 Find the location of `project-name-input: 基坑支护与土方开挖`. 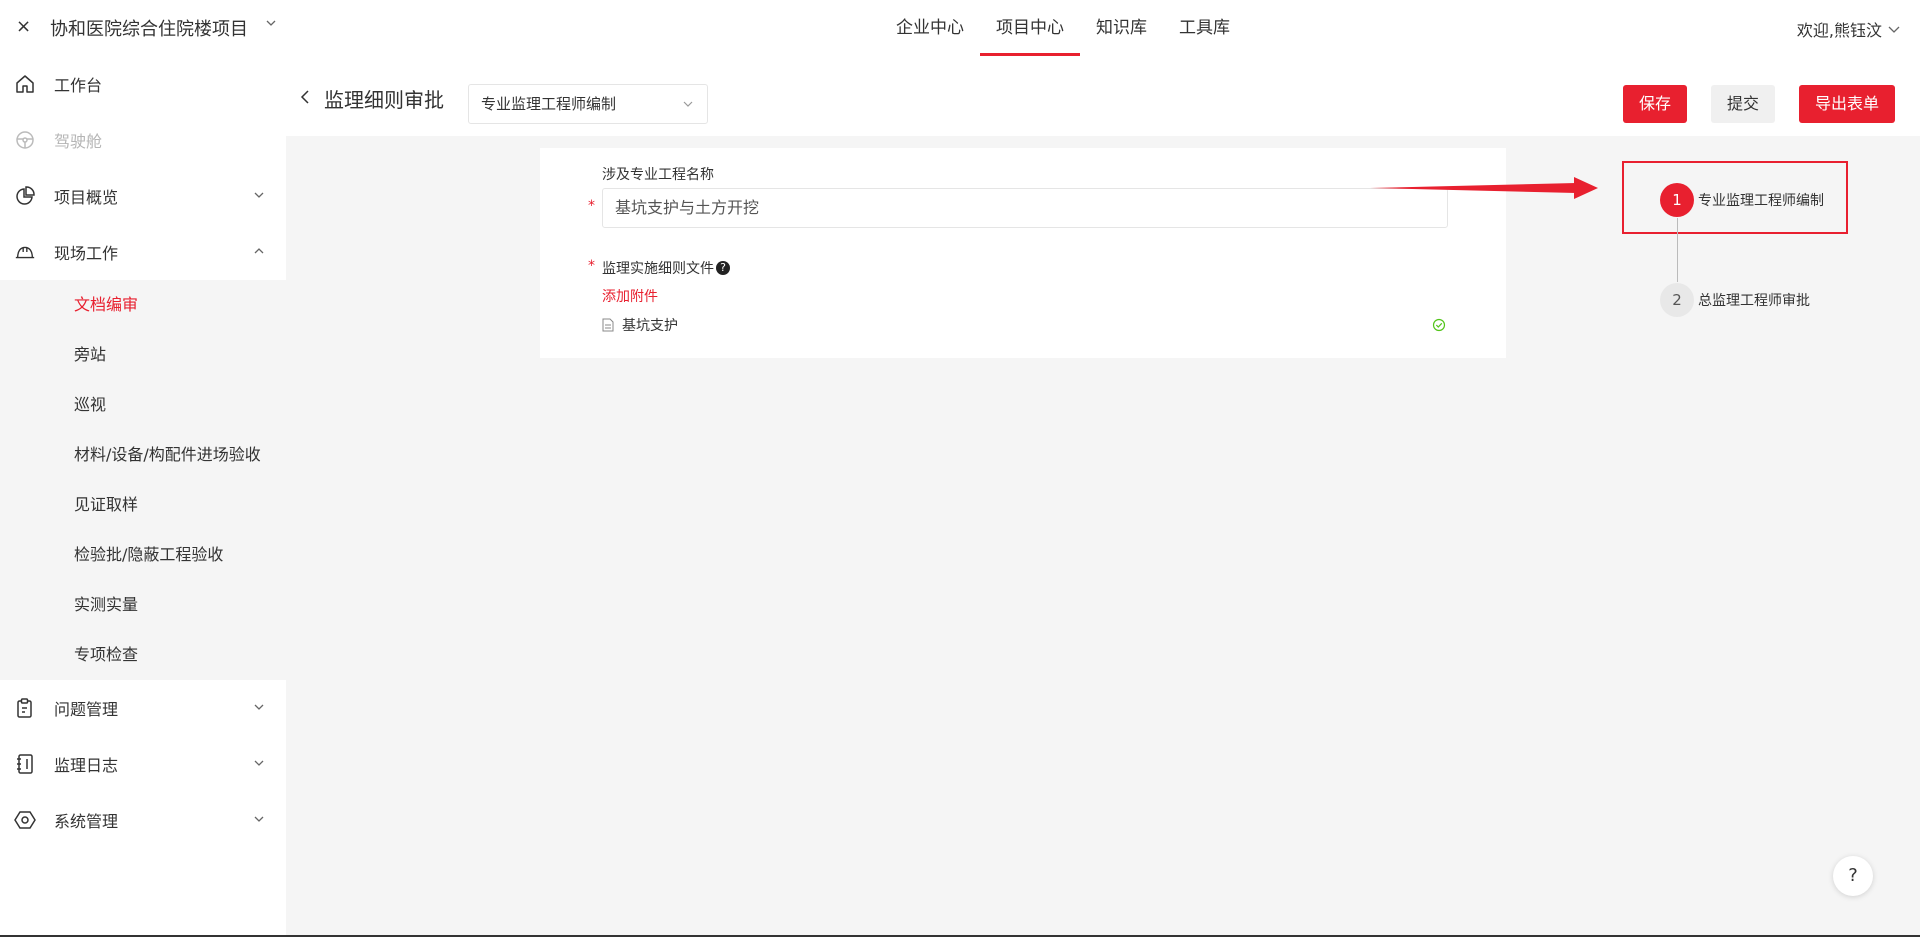

project-name-input: 基坑支护与土方开挖 is located at coordinates (1025, 208).